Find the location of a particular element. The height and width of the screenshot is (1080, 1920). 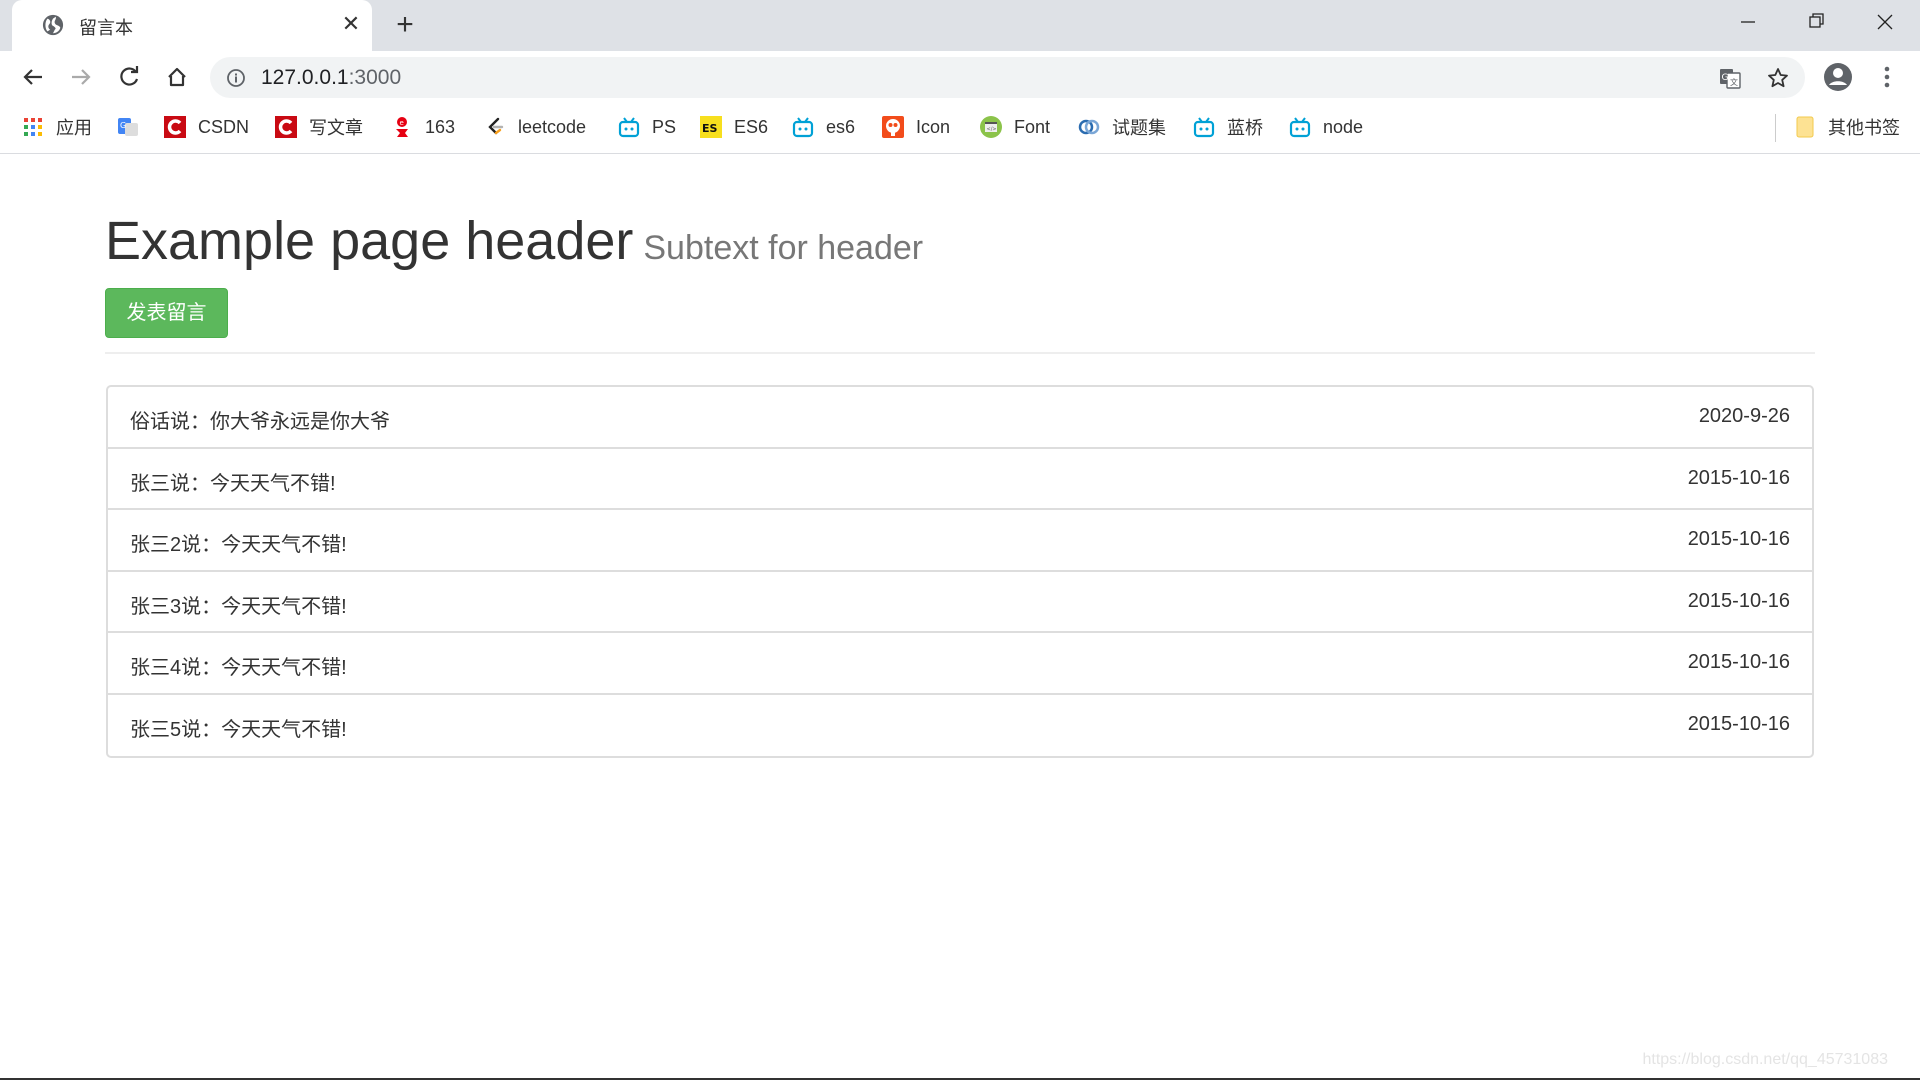

page-header: Example page header Subtext for header is located at coordinates (514, 241).